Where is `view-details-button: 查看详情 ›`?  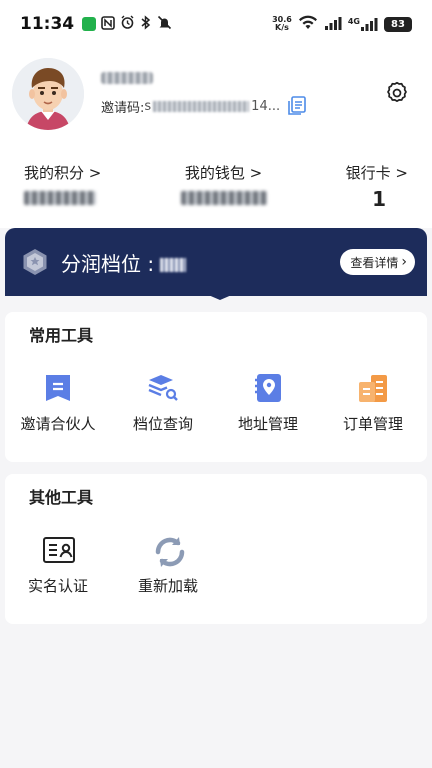
view-details-button: 查看详情 › is located at coordinates (377, 262).